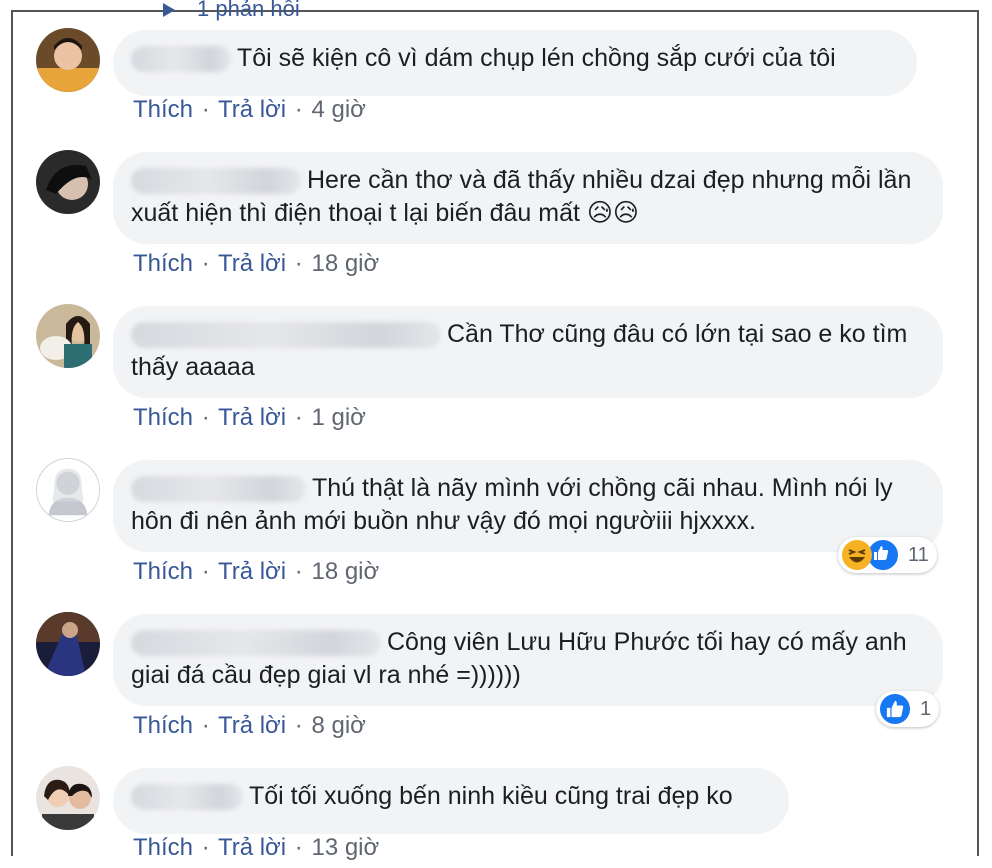  Describe the element at coordinates (169, 10) in the screenshot. I see `reply-arrow-icon` at that location.